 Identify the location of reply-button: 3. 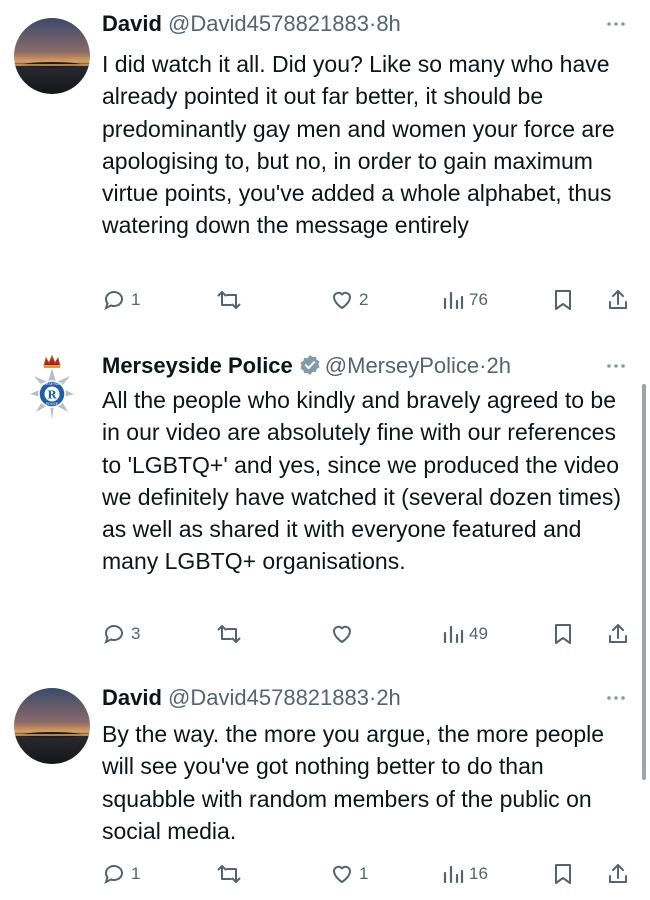
(121, 634).